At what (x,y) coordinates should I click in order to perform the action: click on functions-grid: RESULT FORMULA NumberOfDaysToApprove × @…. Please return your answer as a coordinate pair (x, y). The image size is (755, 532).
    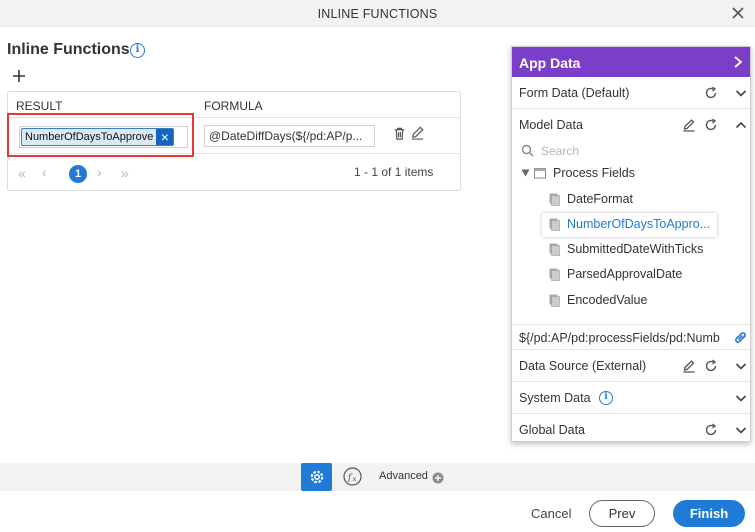
    Looking at the image, I should click on (234, 141).